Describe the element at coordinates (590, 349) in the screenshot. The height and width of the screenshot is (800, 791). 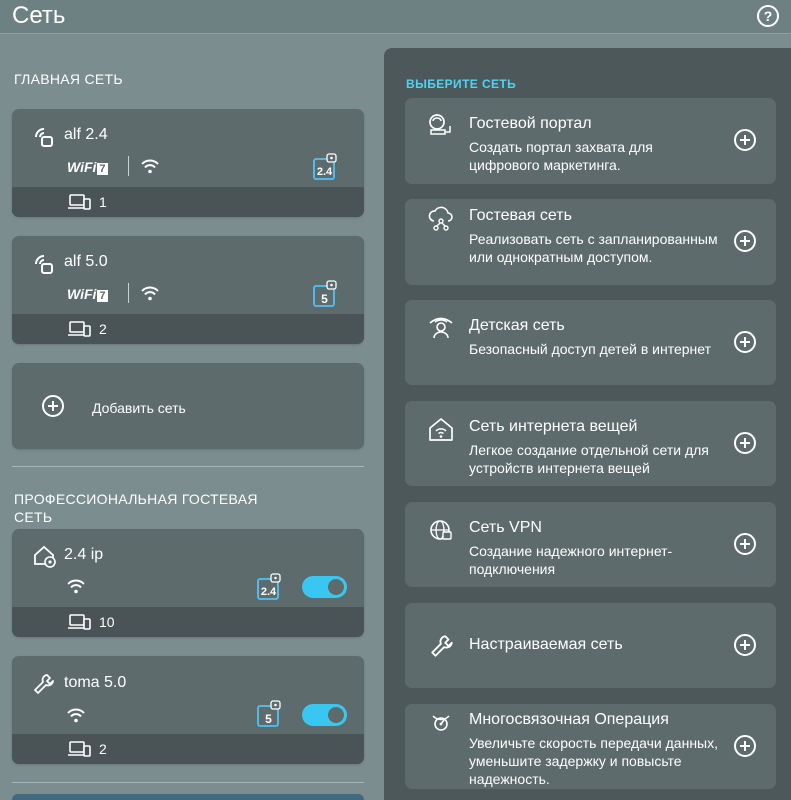
I see `option-description: Безопасный доступ детей в интернет` at that location.